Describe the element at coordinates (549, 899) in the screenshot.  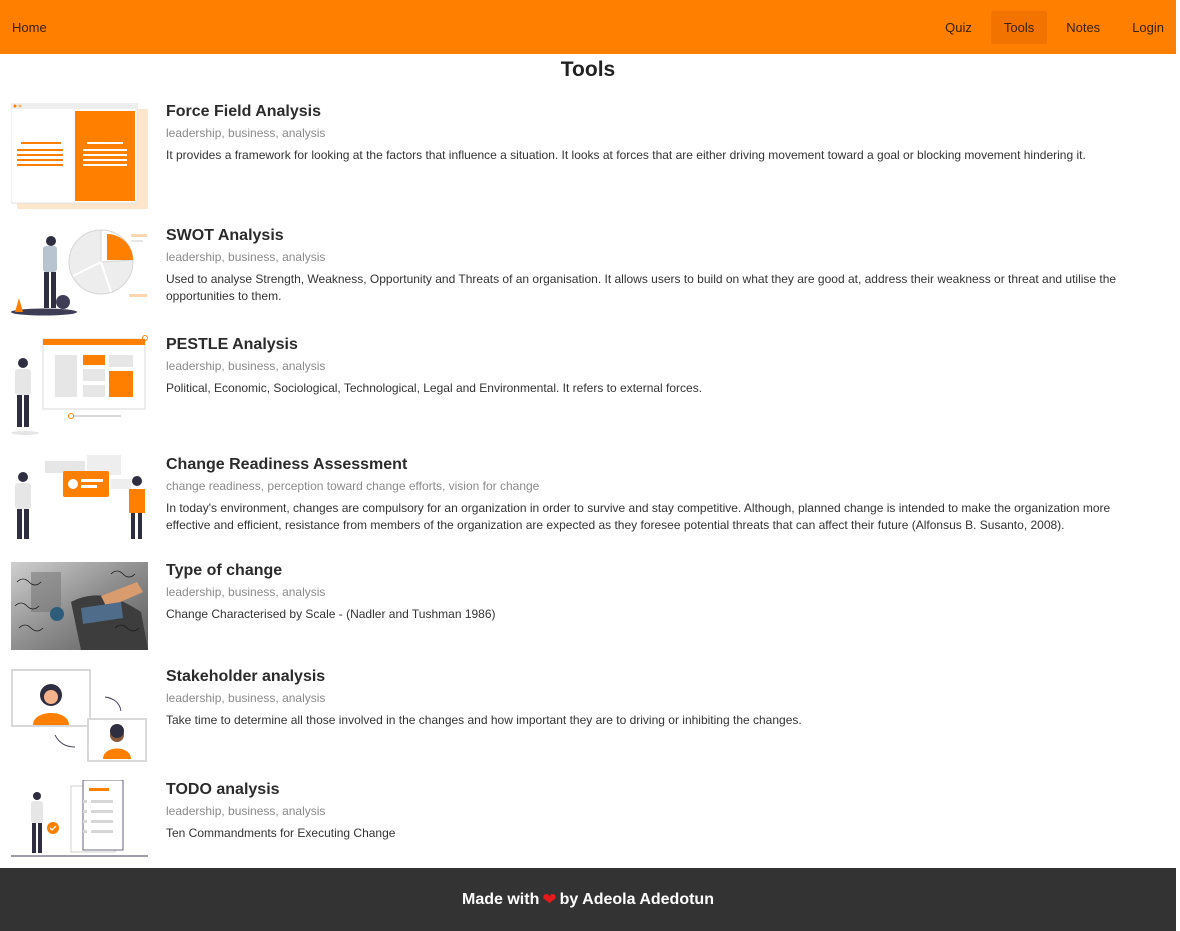
I see `heart-icon: ❤` at that location.